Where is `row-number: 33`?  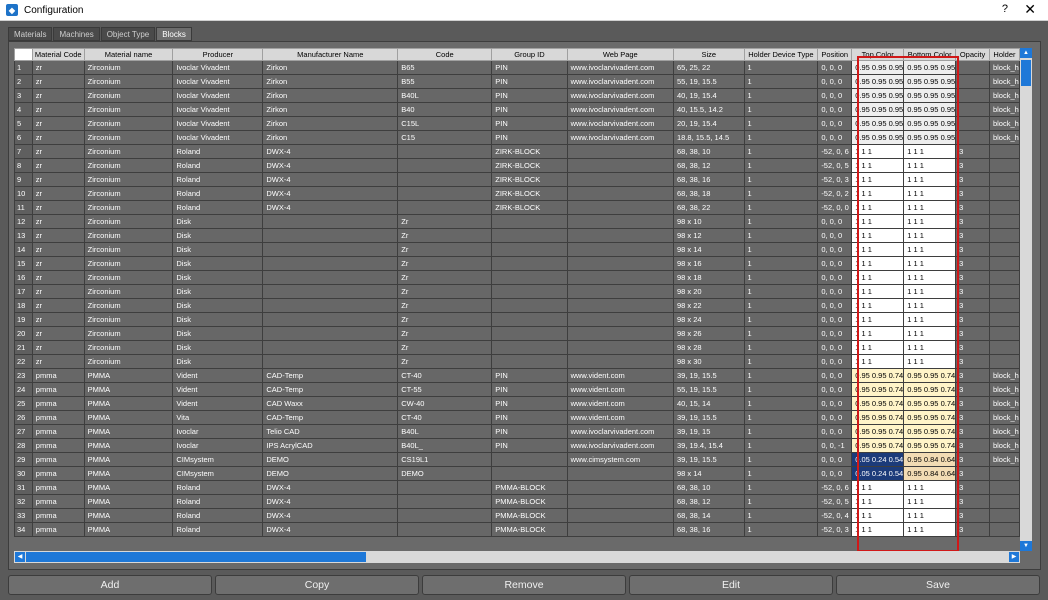 row-number: 33 is located at coordinates (23, 515).